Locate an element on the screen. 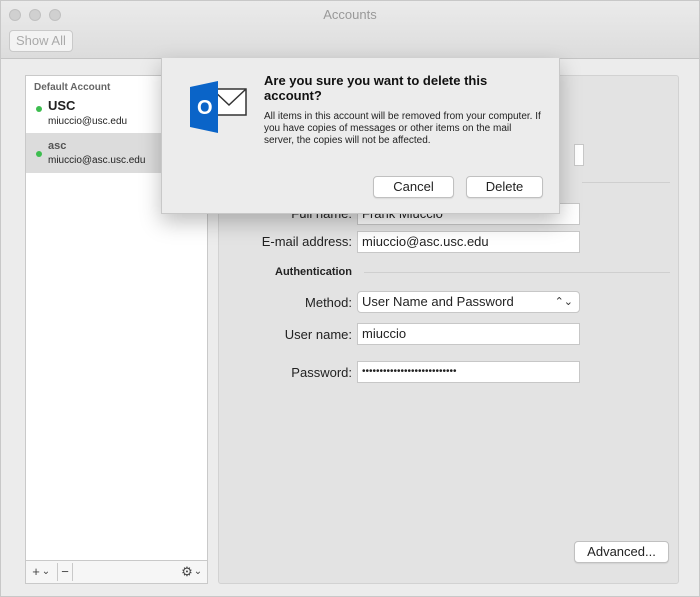 The height and width of the screenshot is (597, 700). username-label-wrap: User name: is located at coordinates (285, 336).